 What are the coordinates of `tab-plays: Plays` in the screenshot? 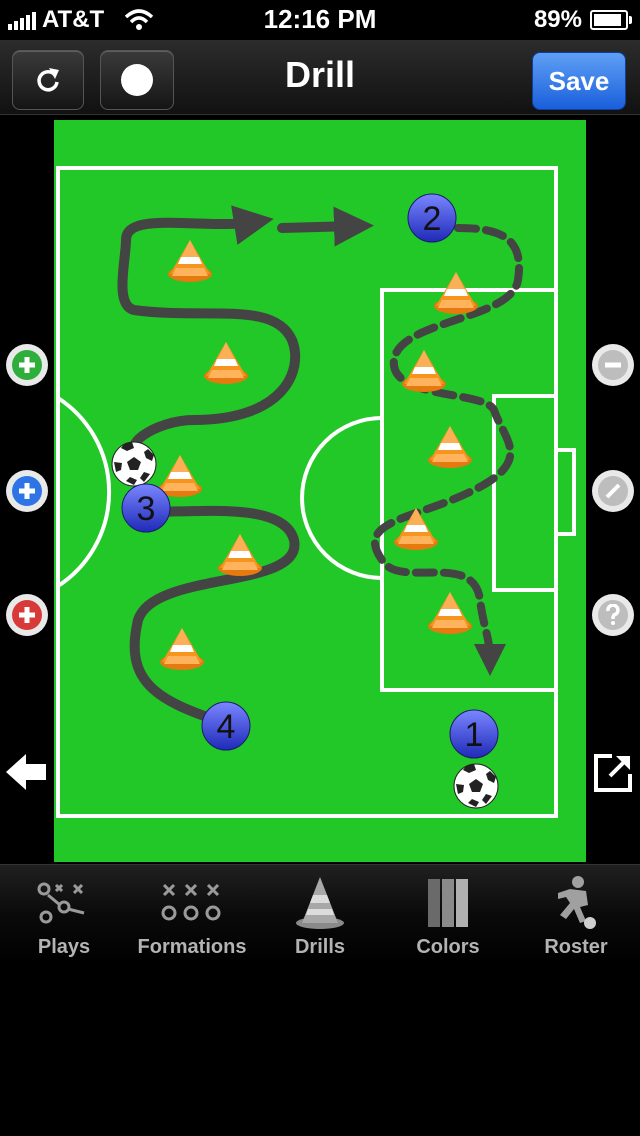 It's located at (64, 915).